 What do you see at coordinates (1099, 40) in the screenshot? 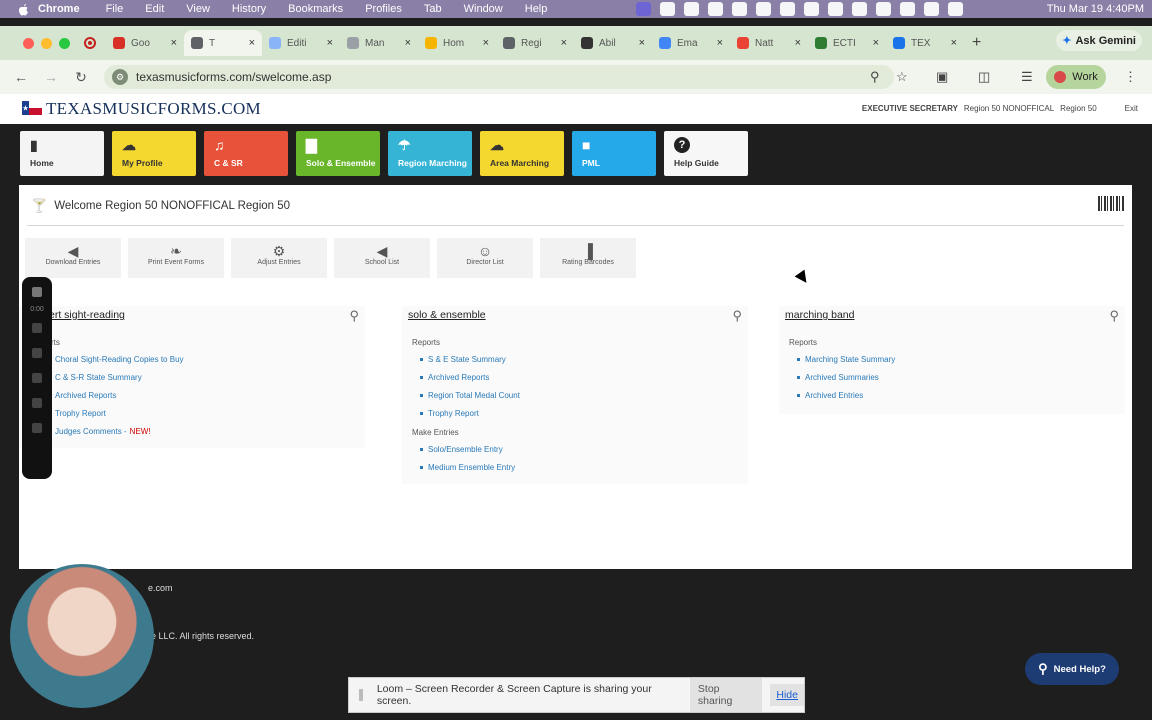
I see `ask-gemini-button: ✦ Ask Gemini` at bounding box center [1099, 40].